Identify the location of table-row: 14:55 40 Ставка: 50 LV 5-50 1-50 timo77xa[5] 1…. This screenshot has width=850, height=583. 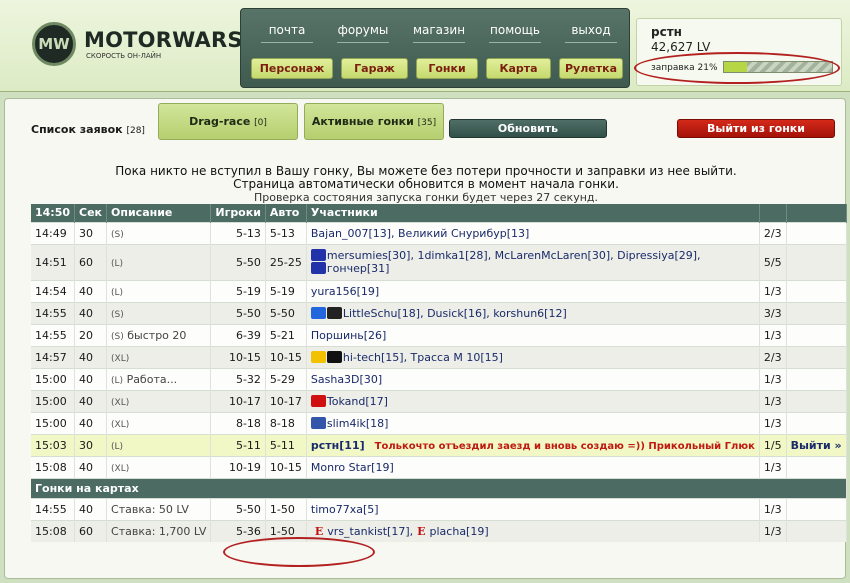
(439, 508).